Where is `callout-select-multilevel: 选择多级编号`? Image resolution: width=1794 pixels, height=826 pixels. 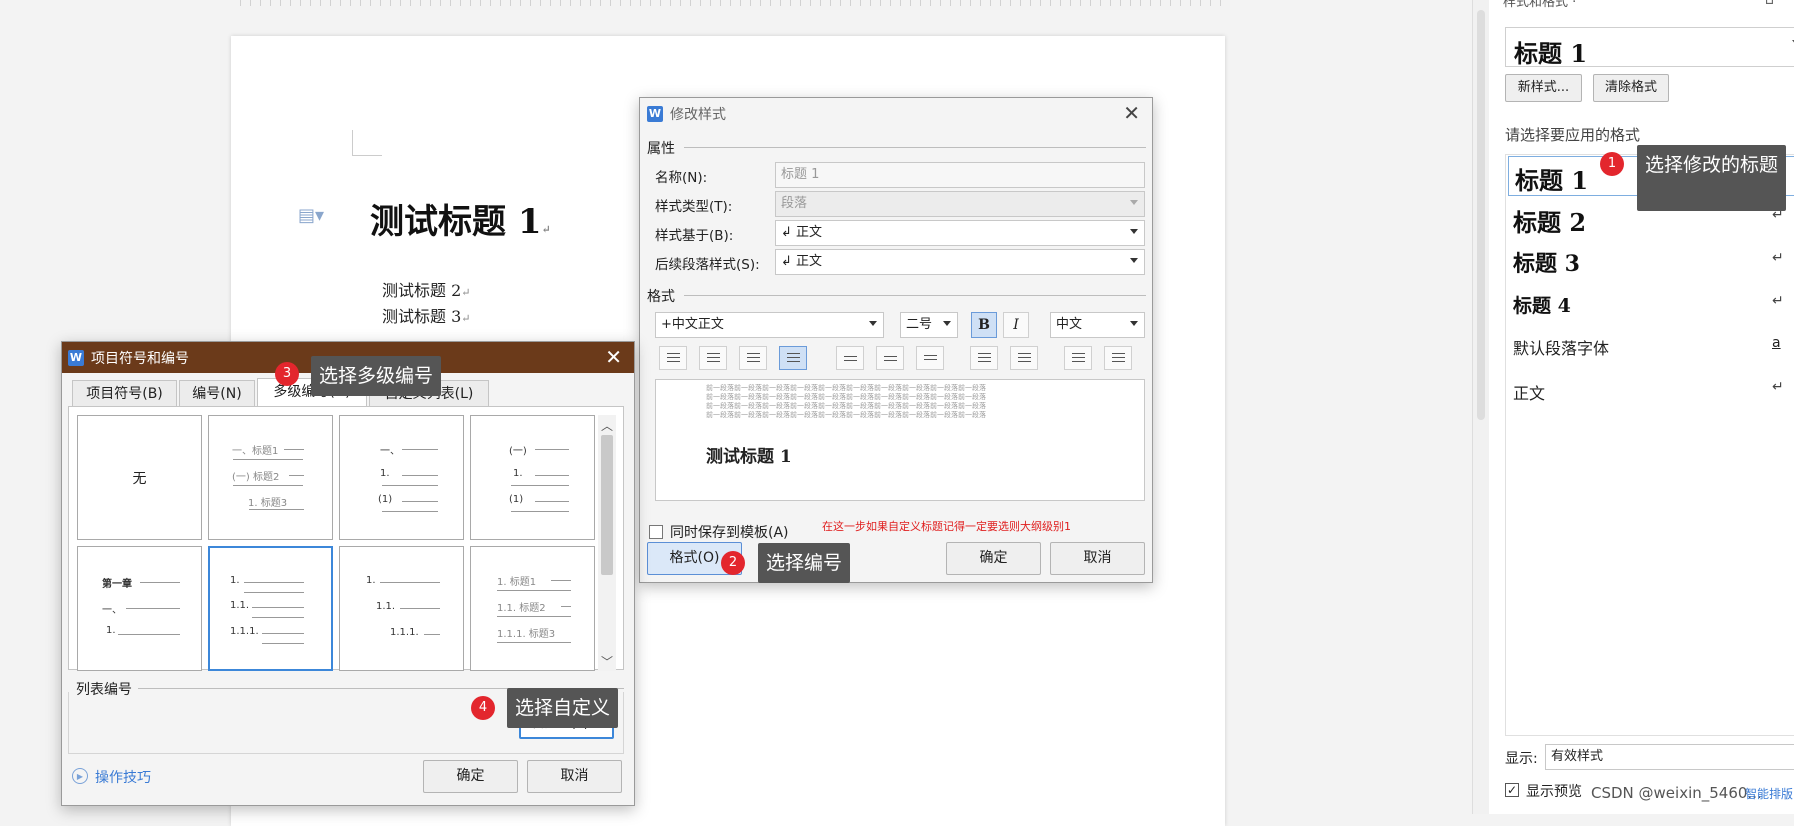
callout-select-multilevel: 选择多级编号 is located at coordinates (376, 376).